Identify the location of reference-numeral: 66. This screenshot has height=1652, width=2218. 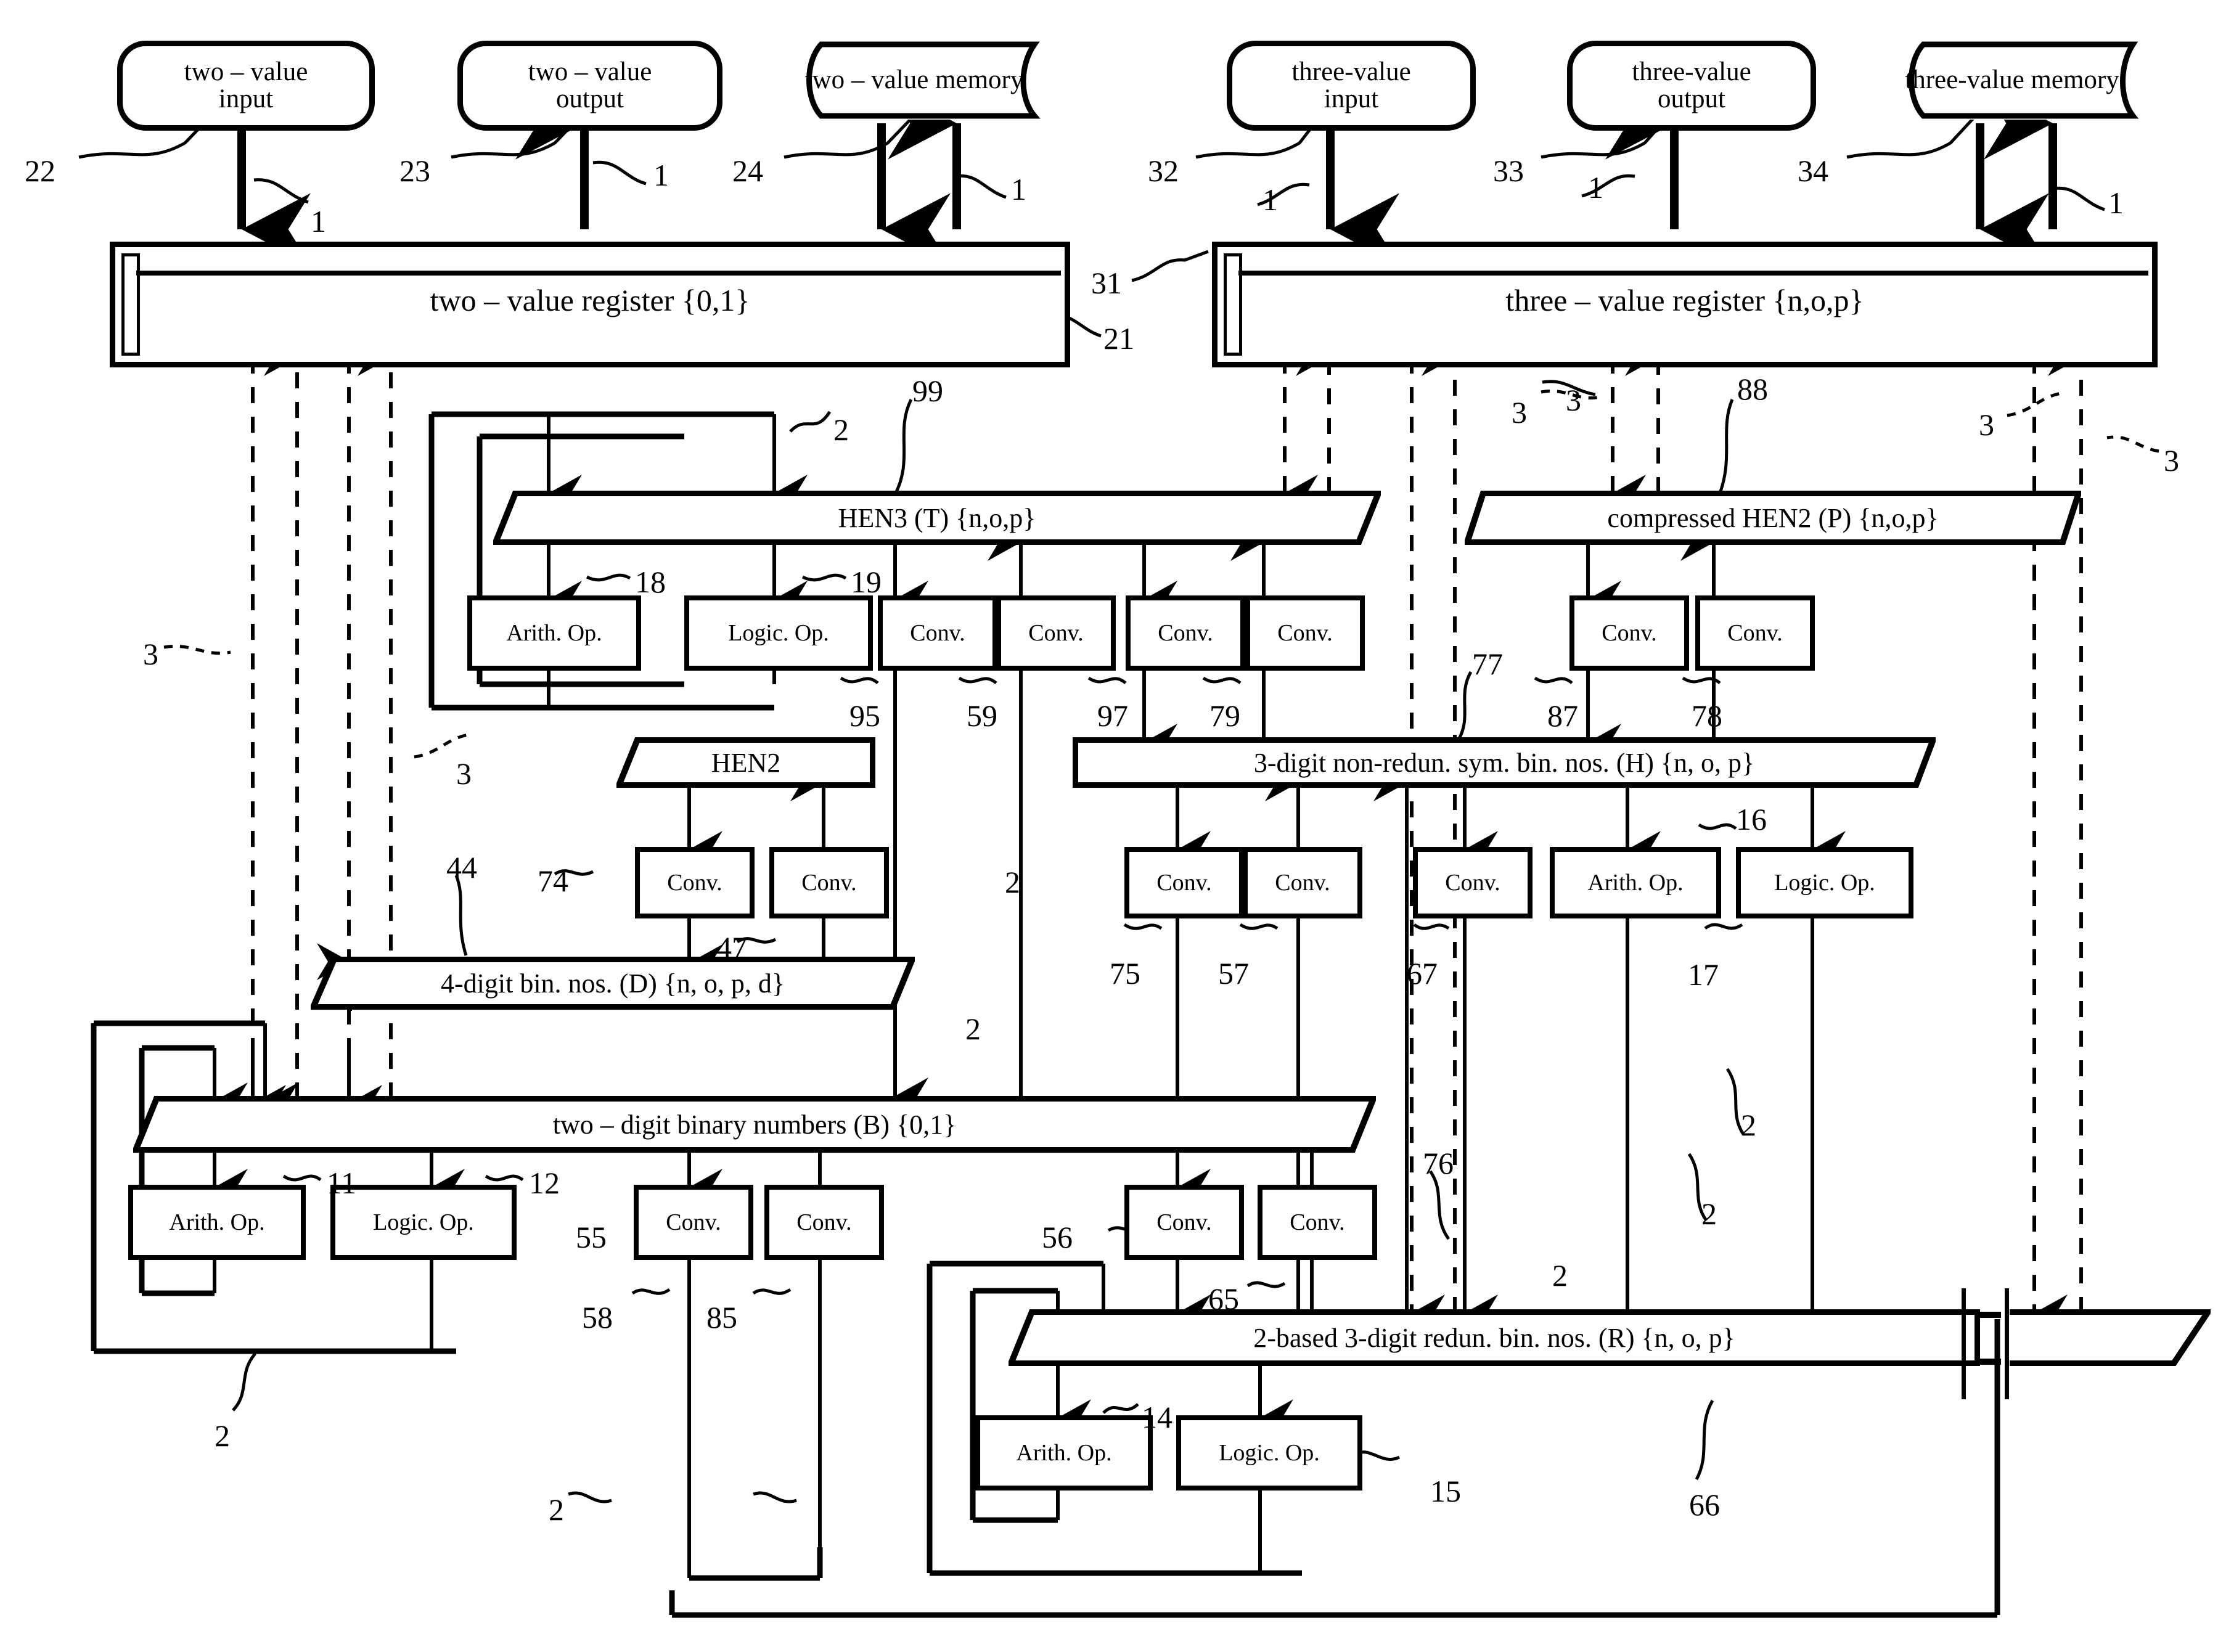
(1704, 1504).